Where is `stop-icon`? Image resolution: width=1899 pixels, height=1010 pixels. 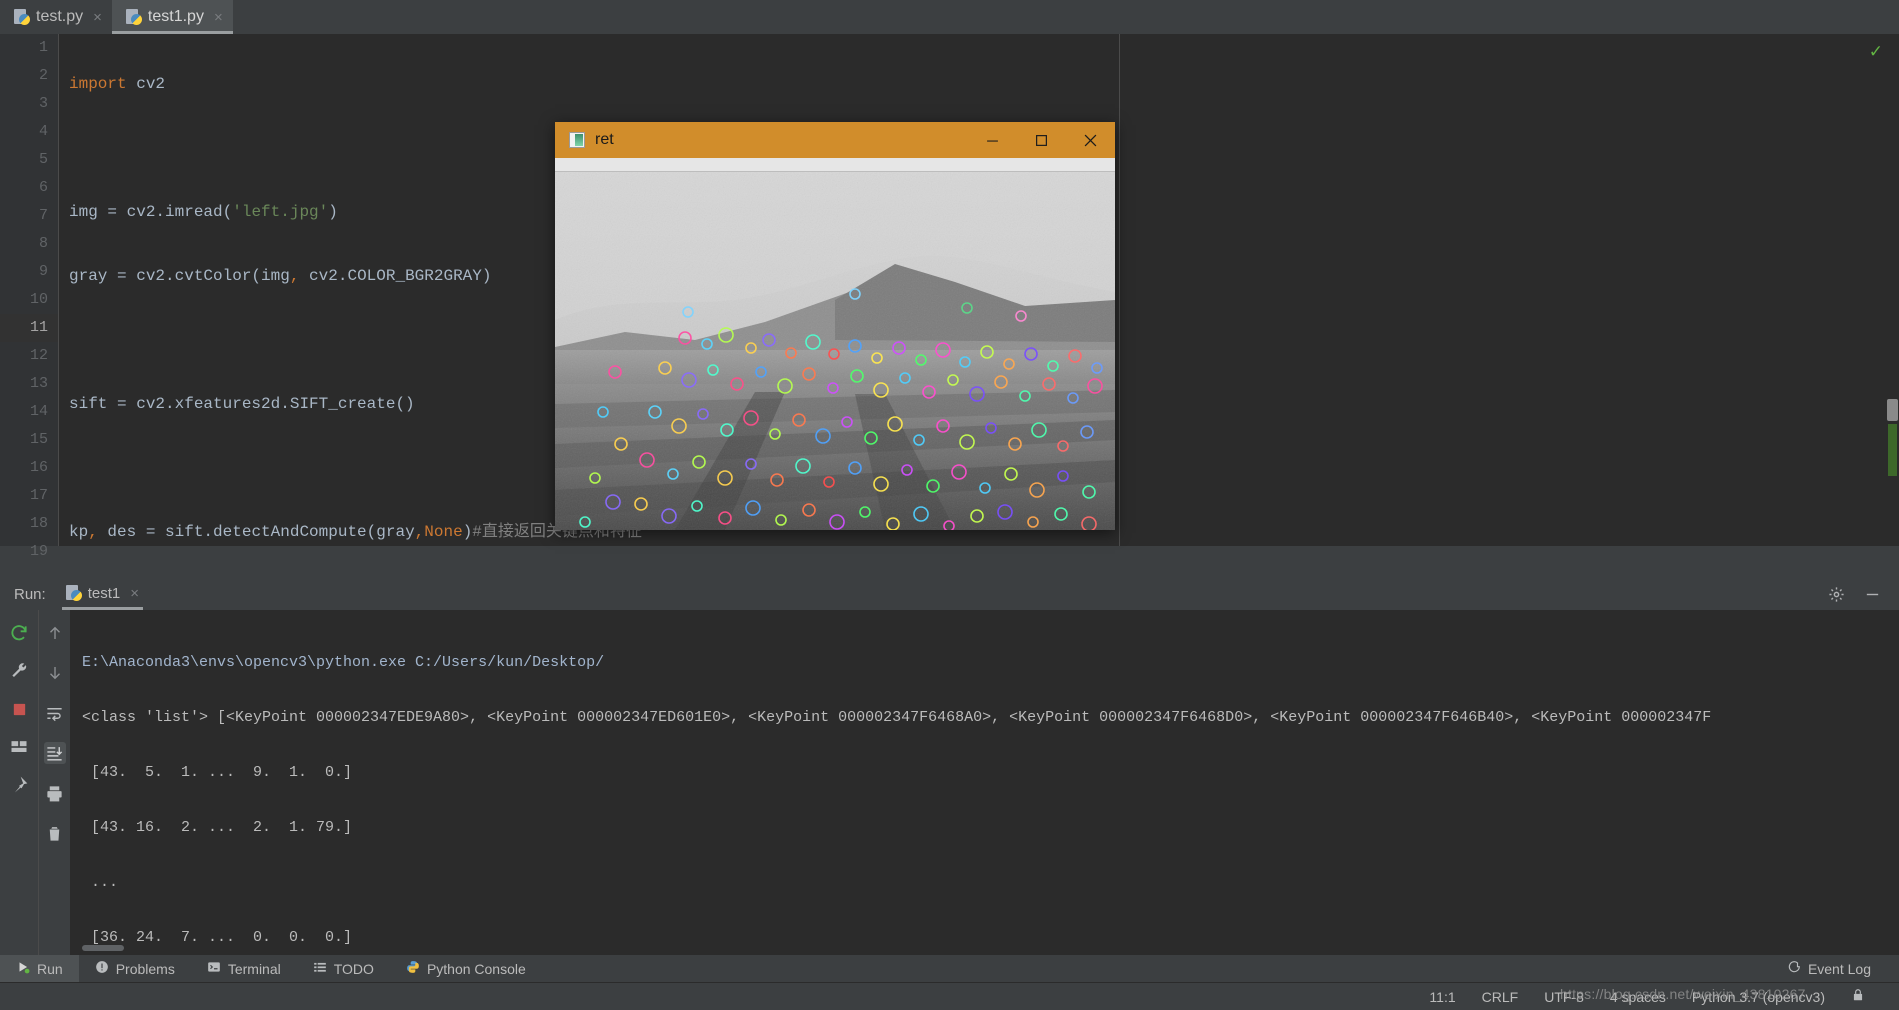 stop-icon is located at coordinates (19, 709).